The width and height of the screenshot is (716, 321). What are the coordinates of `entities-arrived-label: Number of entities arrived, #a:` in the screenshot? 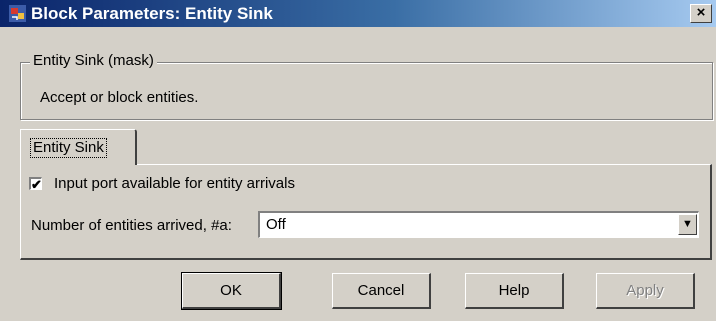 It's located at (131, 225).